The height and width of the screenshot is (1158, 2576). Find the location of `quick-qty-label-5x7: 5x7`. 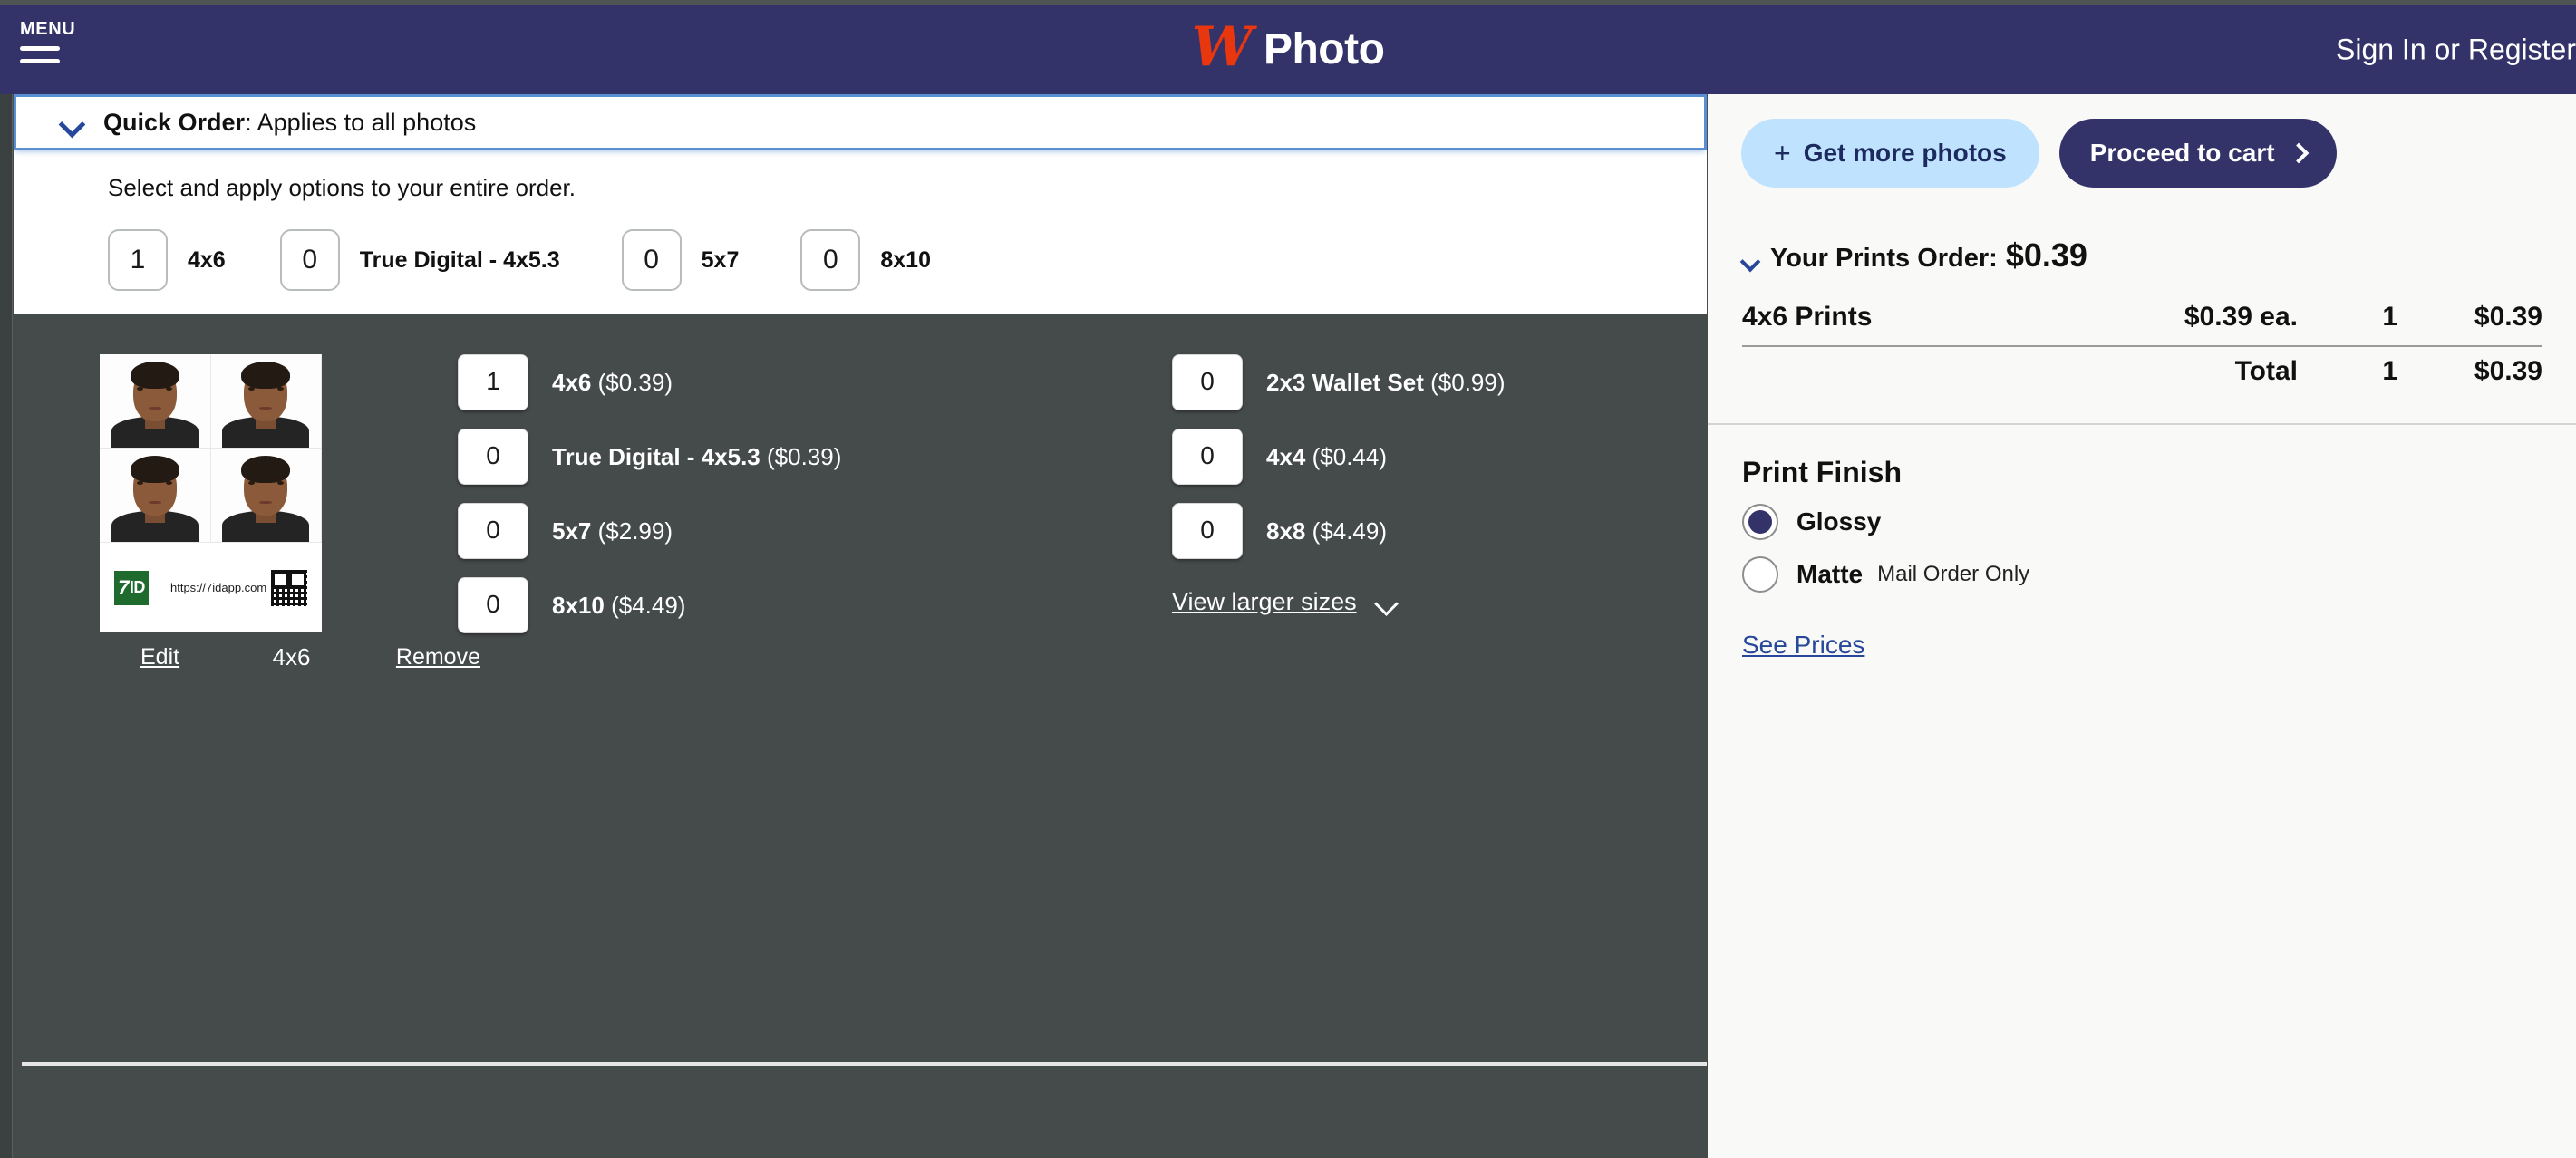

quick-qty-label-5x7: 5x7 is located at coordinates (720, 259).